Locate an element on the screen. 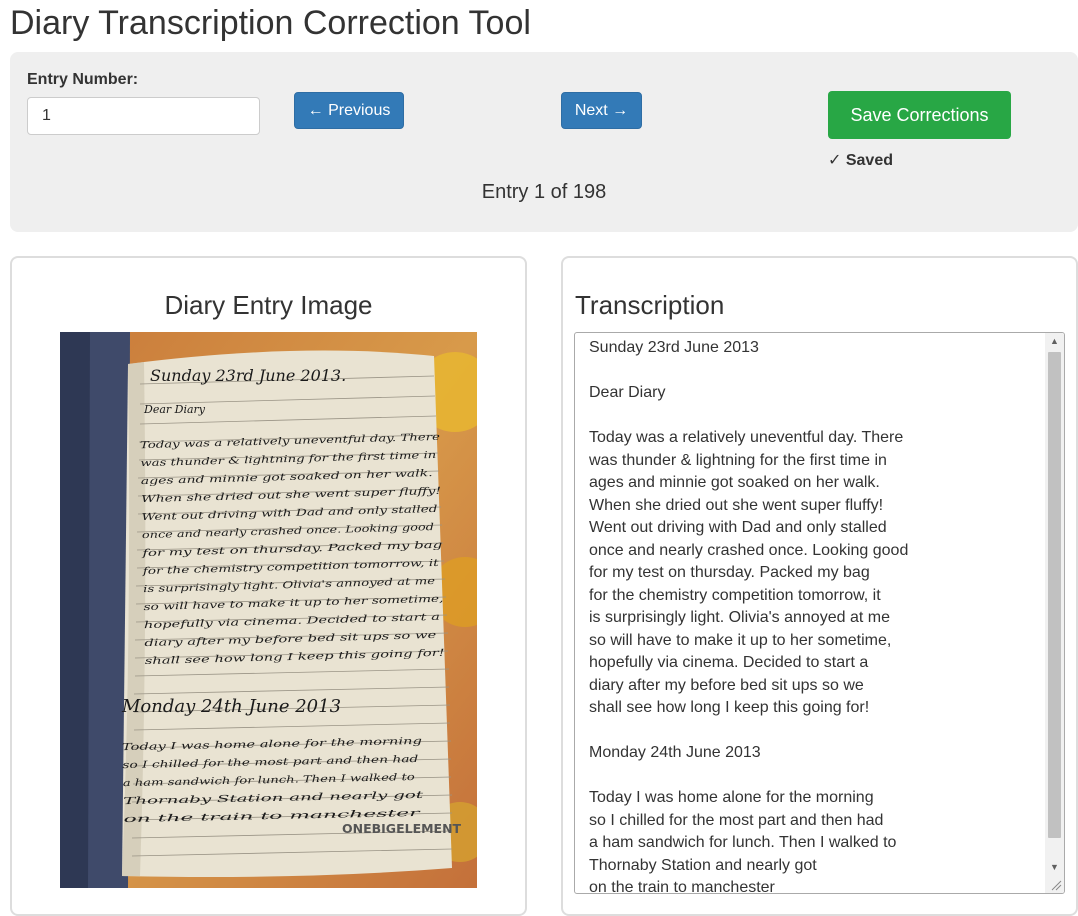 This screenshot has width=1078, height=916. brand-logo-text: ONEBIGELEMENT is located at coordinates (402, 828).